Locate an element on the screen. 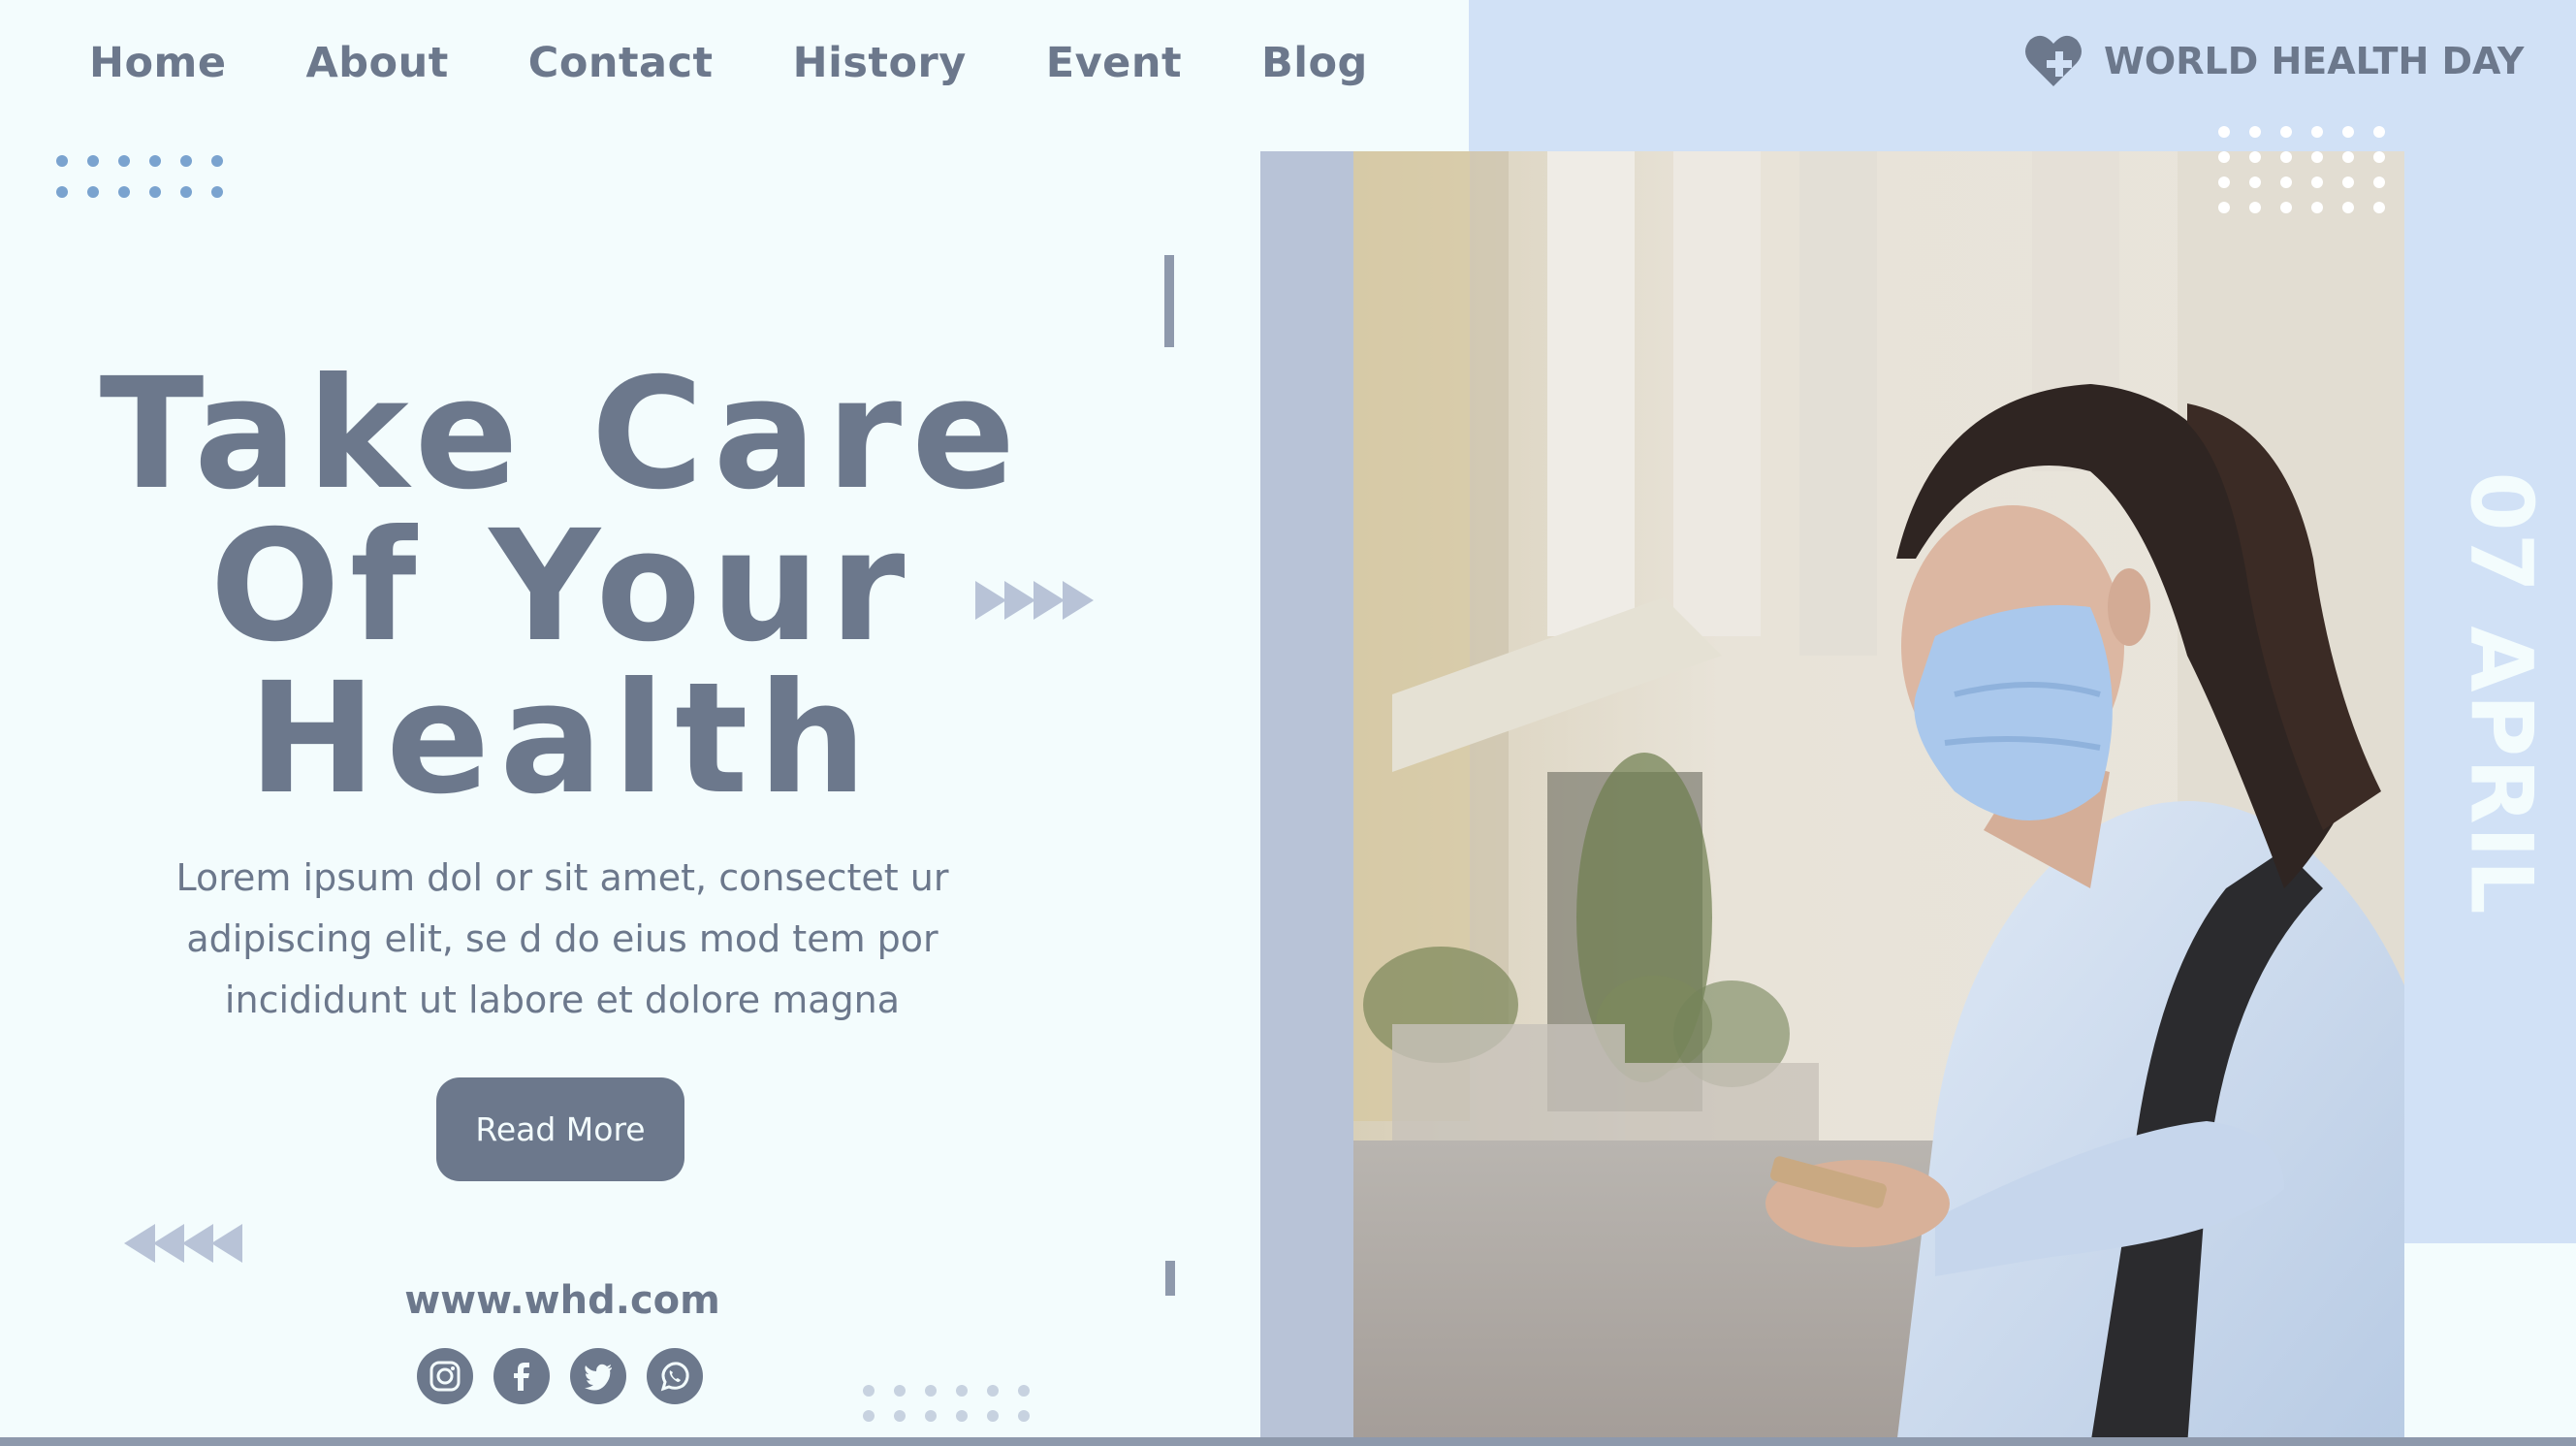  main-nav: Home About Contact History Event Blog is located at coordinates (768, 63).